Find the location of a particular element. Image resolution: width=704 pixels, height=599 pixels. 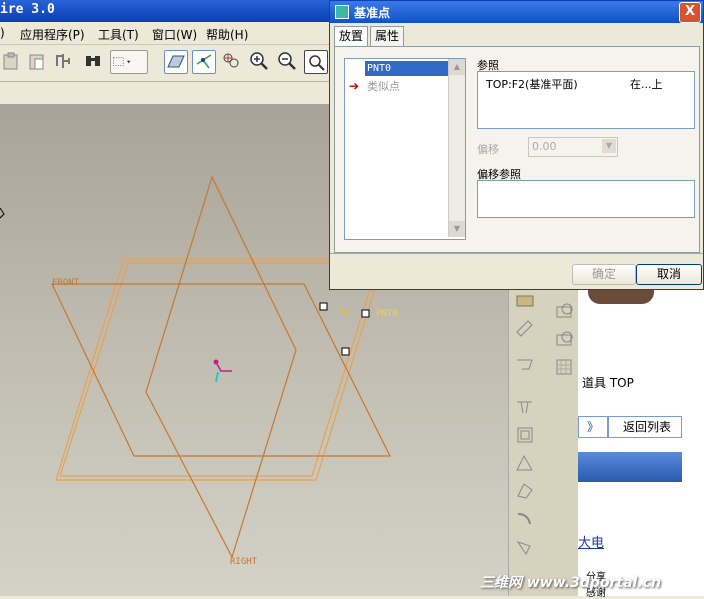

front-plane-label: FRONT is located at coordinates (66, 283).